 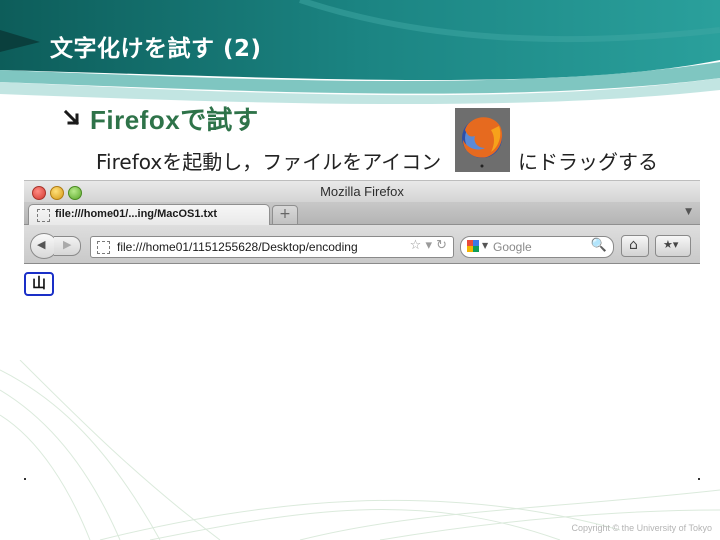 I want to click on back-forward-group: ◀ ▶, so click(x=58, y=246).